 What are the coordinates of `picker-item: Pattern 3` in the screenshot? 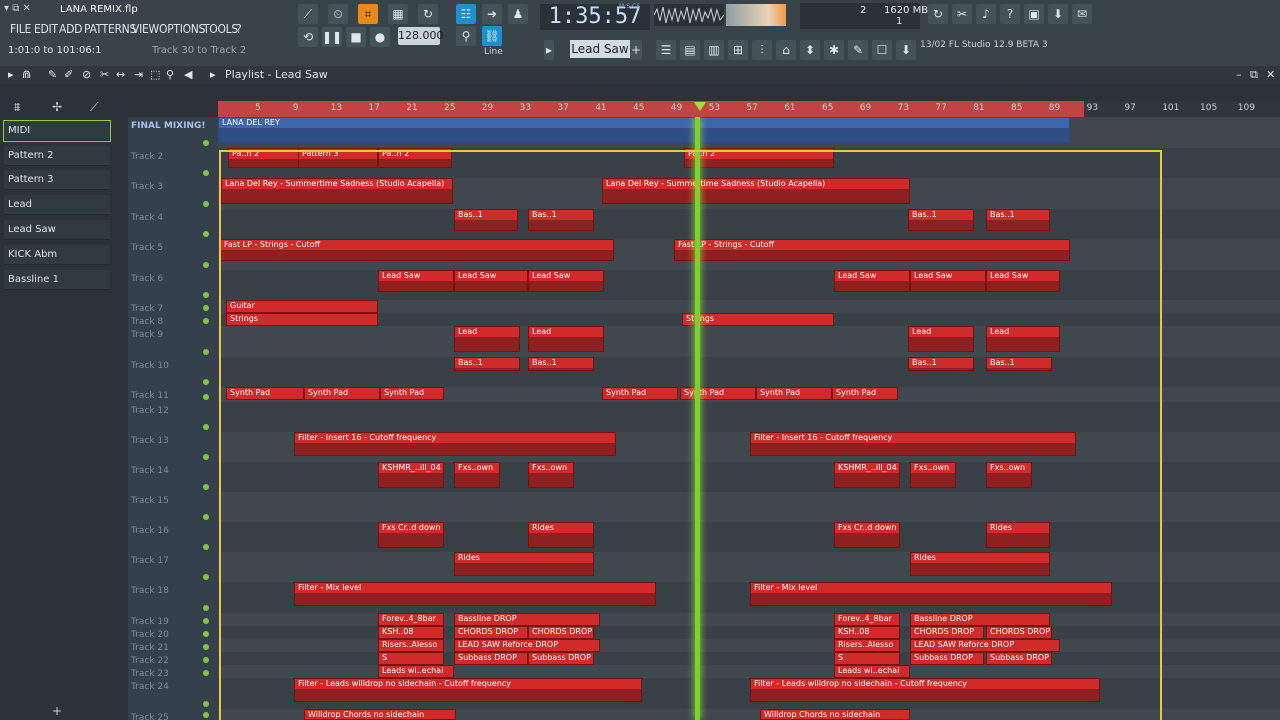 It's located at (57, 180).